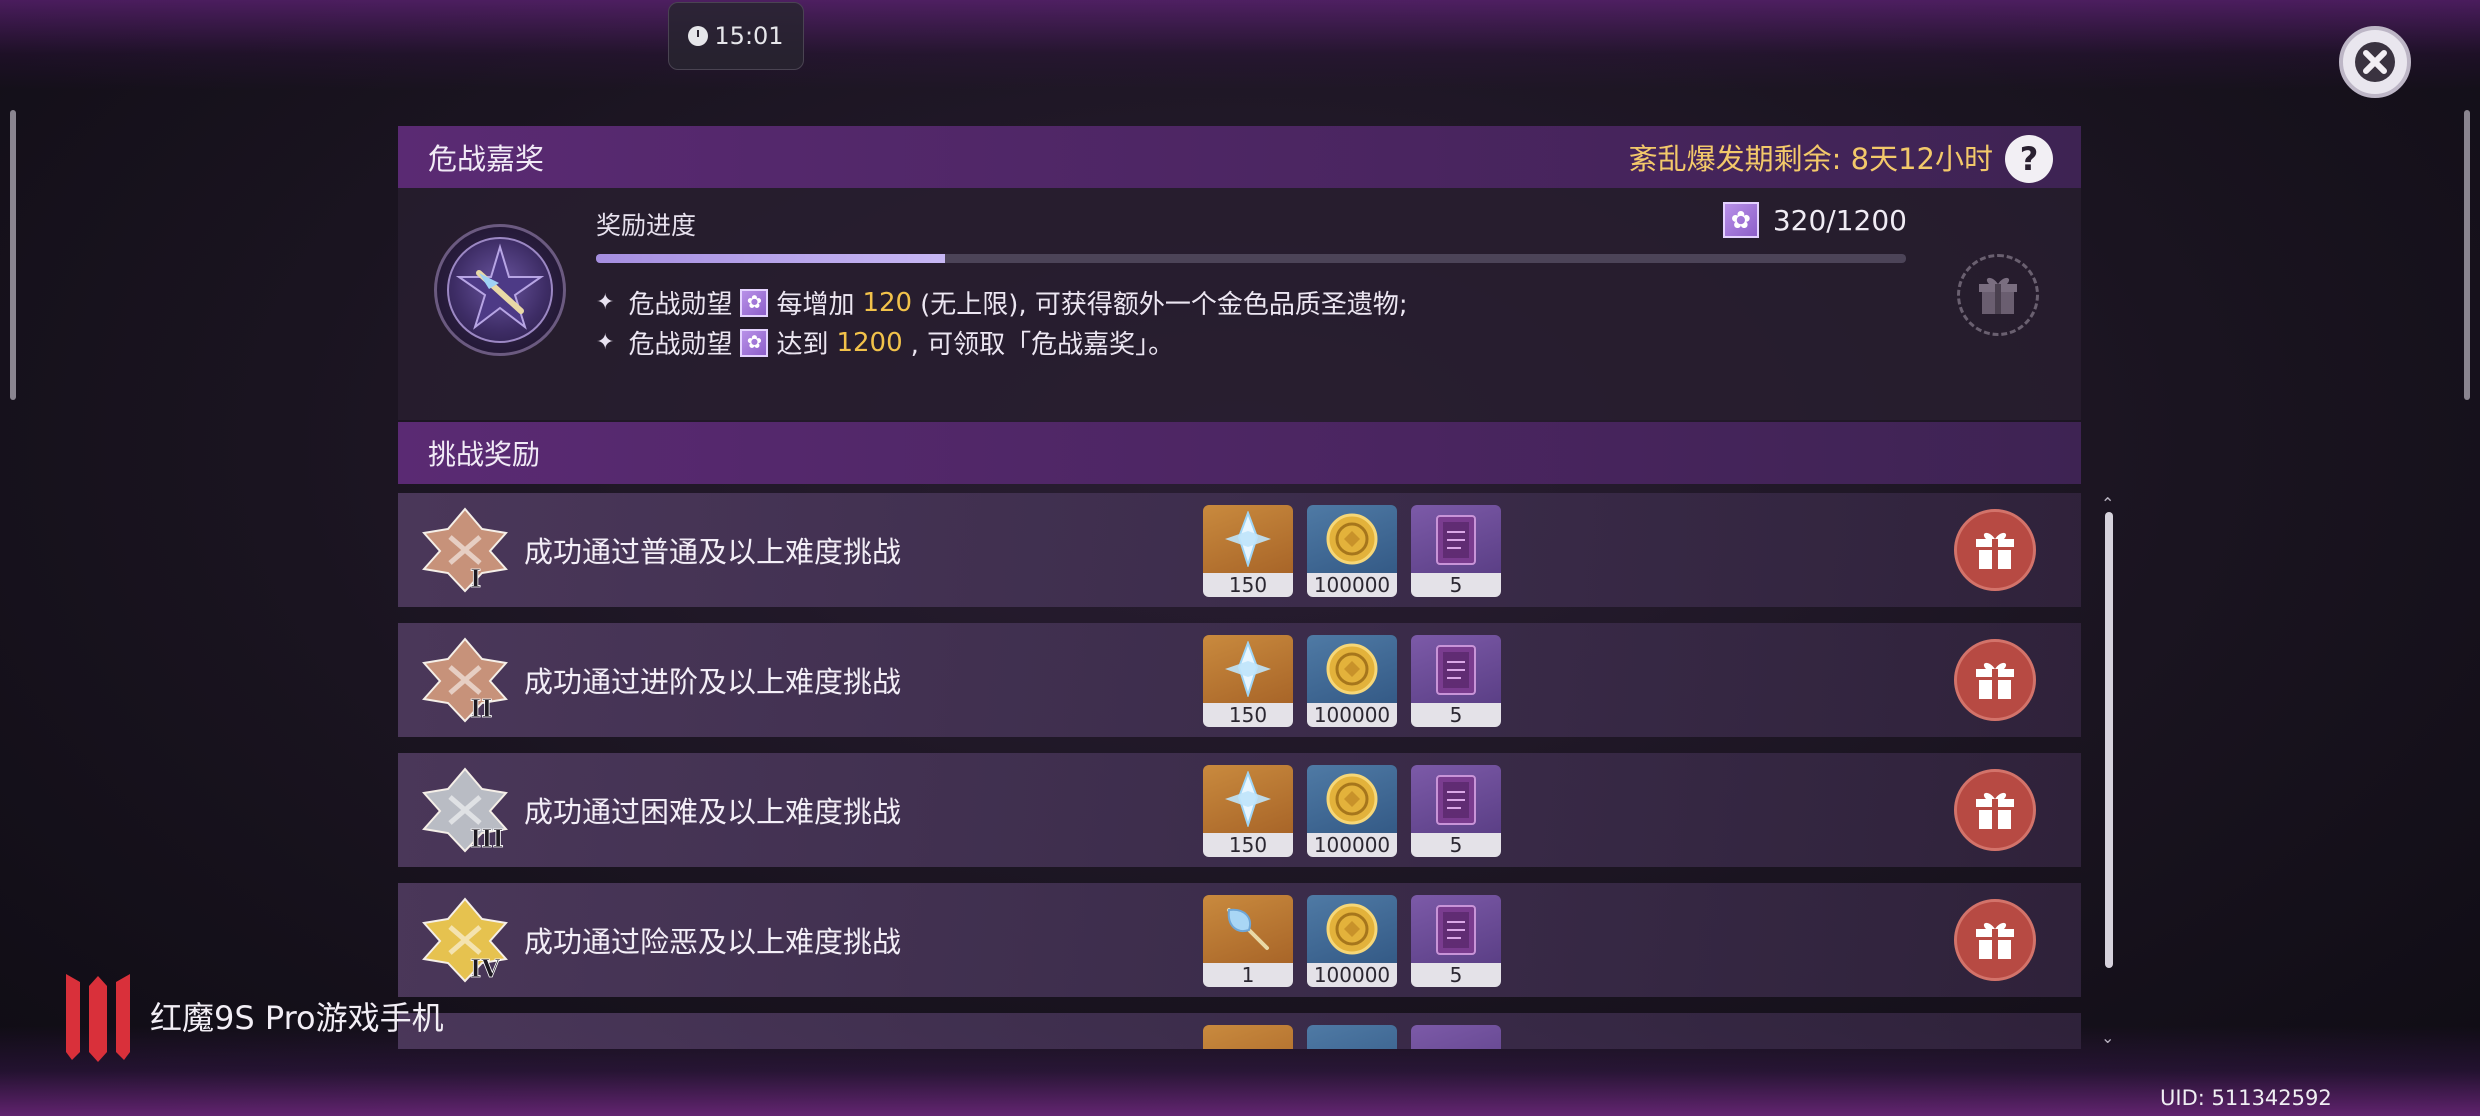  Describe the element at coordinates (1998, 295) in the screenshot. I see `bonus-claim-button` at that location.